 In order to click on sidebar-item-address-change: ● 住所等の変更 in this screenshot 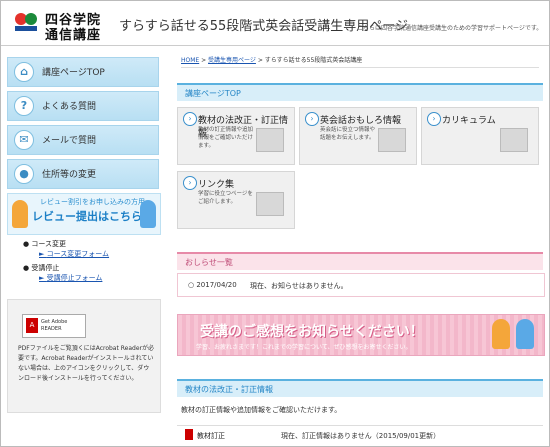, I will do `click(83, 174)`.